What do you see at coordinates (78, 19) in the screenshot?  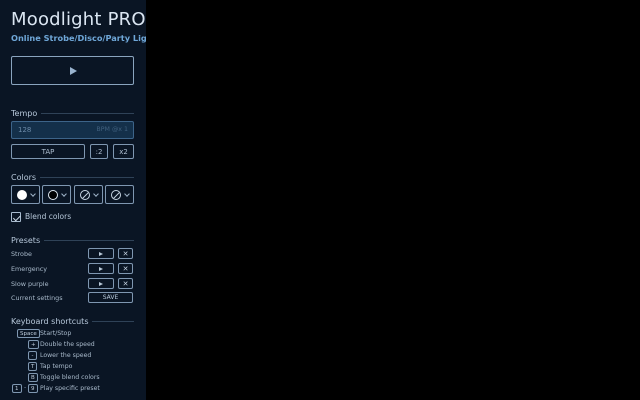 I see `app-title: Moodlight PRO` at bounding box center [78, 19].